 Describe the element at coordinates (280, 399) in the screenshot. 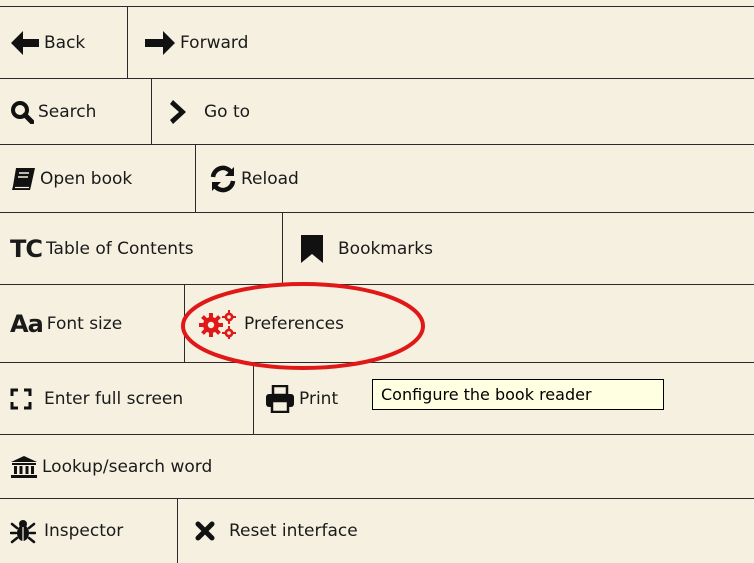

I see `printer-icon` at that location.